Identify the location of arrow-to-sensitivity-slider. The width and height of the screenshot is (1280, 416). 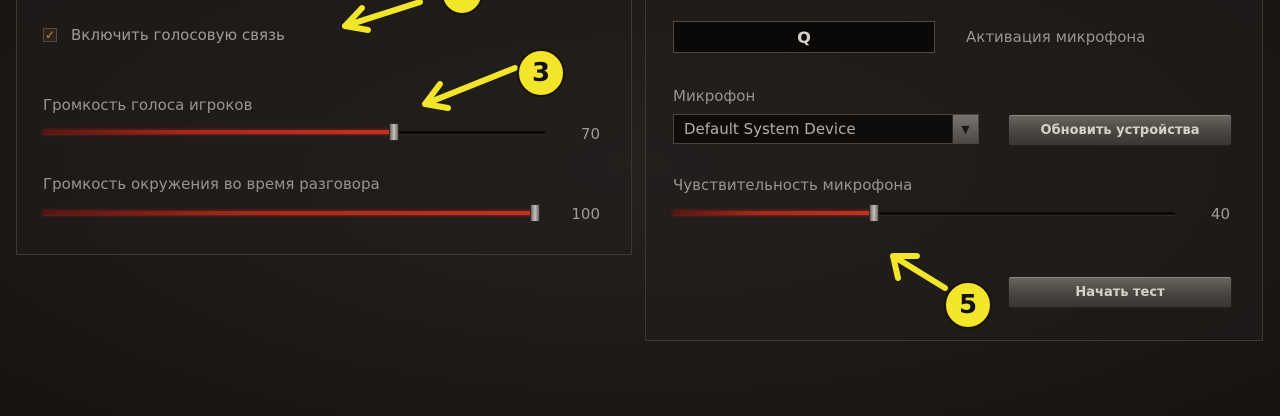
(919, 272).